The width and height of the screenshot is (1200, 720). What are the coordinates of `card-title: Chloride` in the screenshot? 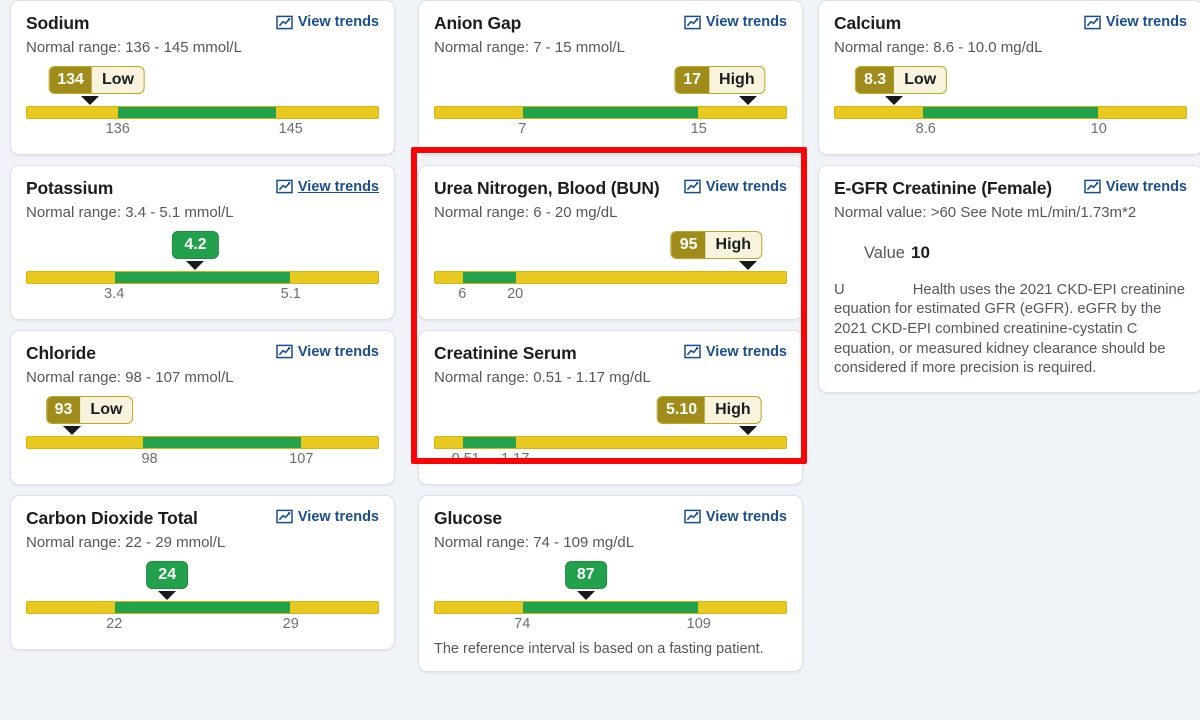 It's located at (61, 352).